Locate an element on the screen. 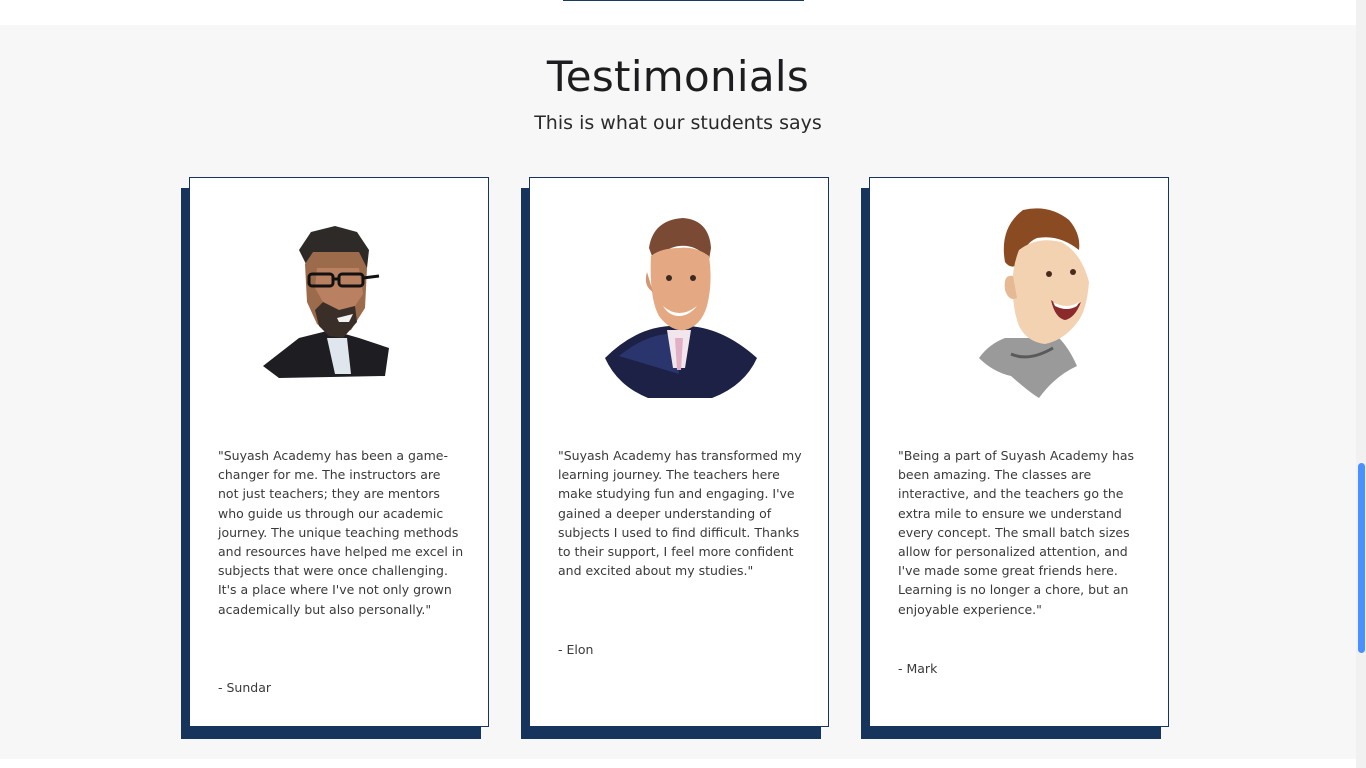 The image size is (1366, 768). student-portrait-sundar-icon is located at coordinates (326, 302).